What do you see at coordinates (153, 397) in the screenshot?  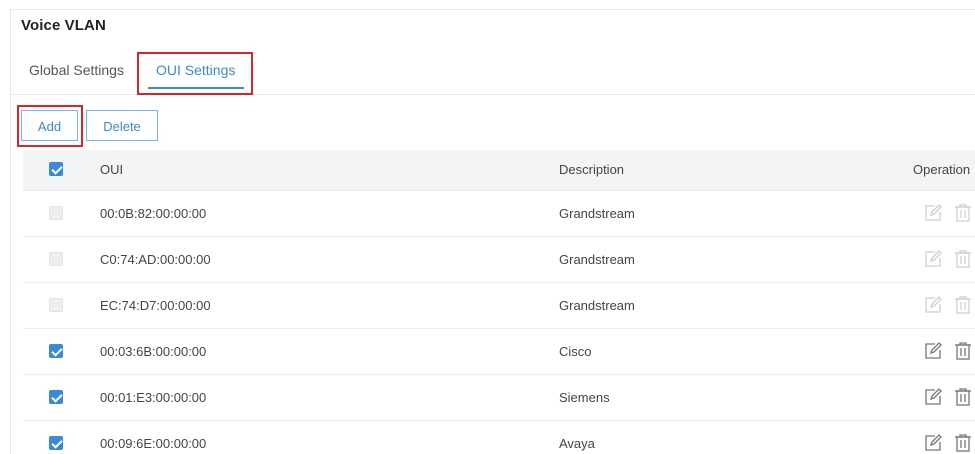 I see `row-oui: 00:01:E3:00:00:00` at bounding box center [153, 397].